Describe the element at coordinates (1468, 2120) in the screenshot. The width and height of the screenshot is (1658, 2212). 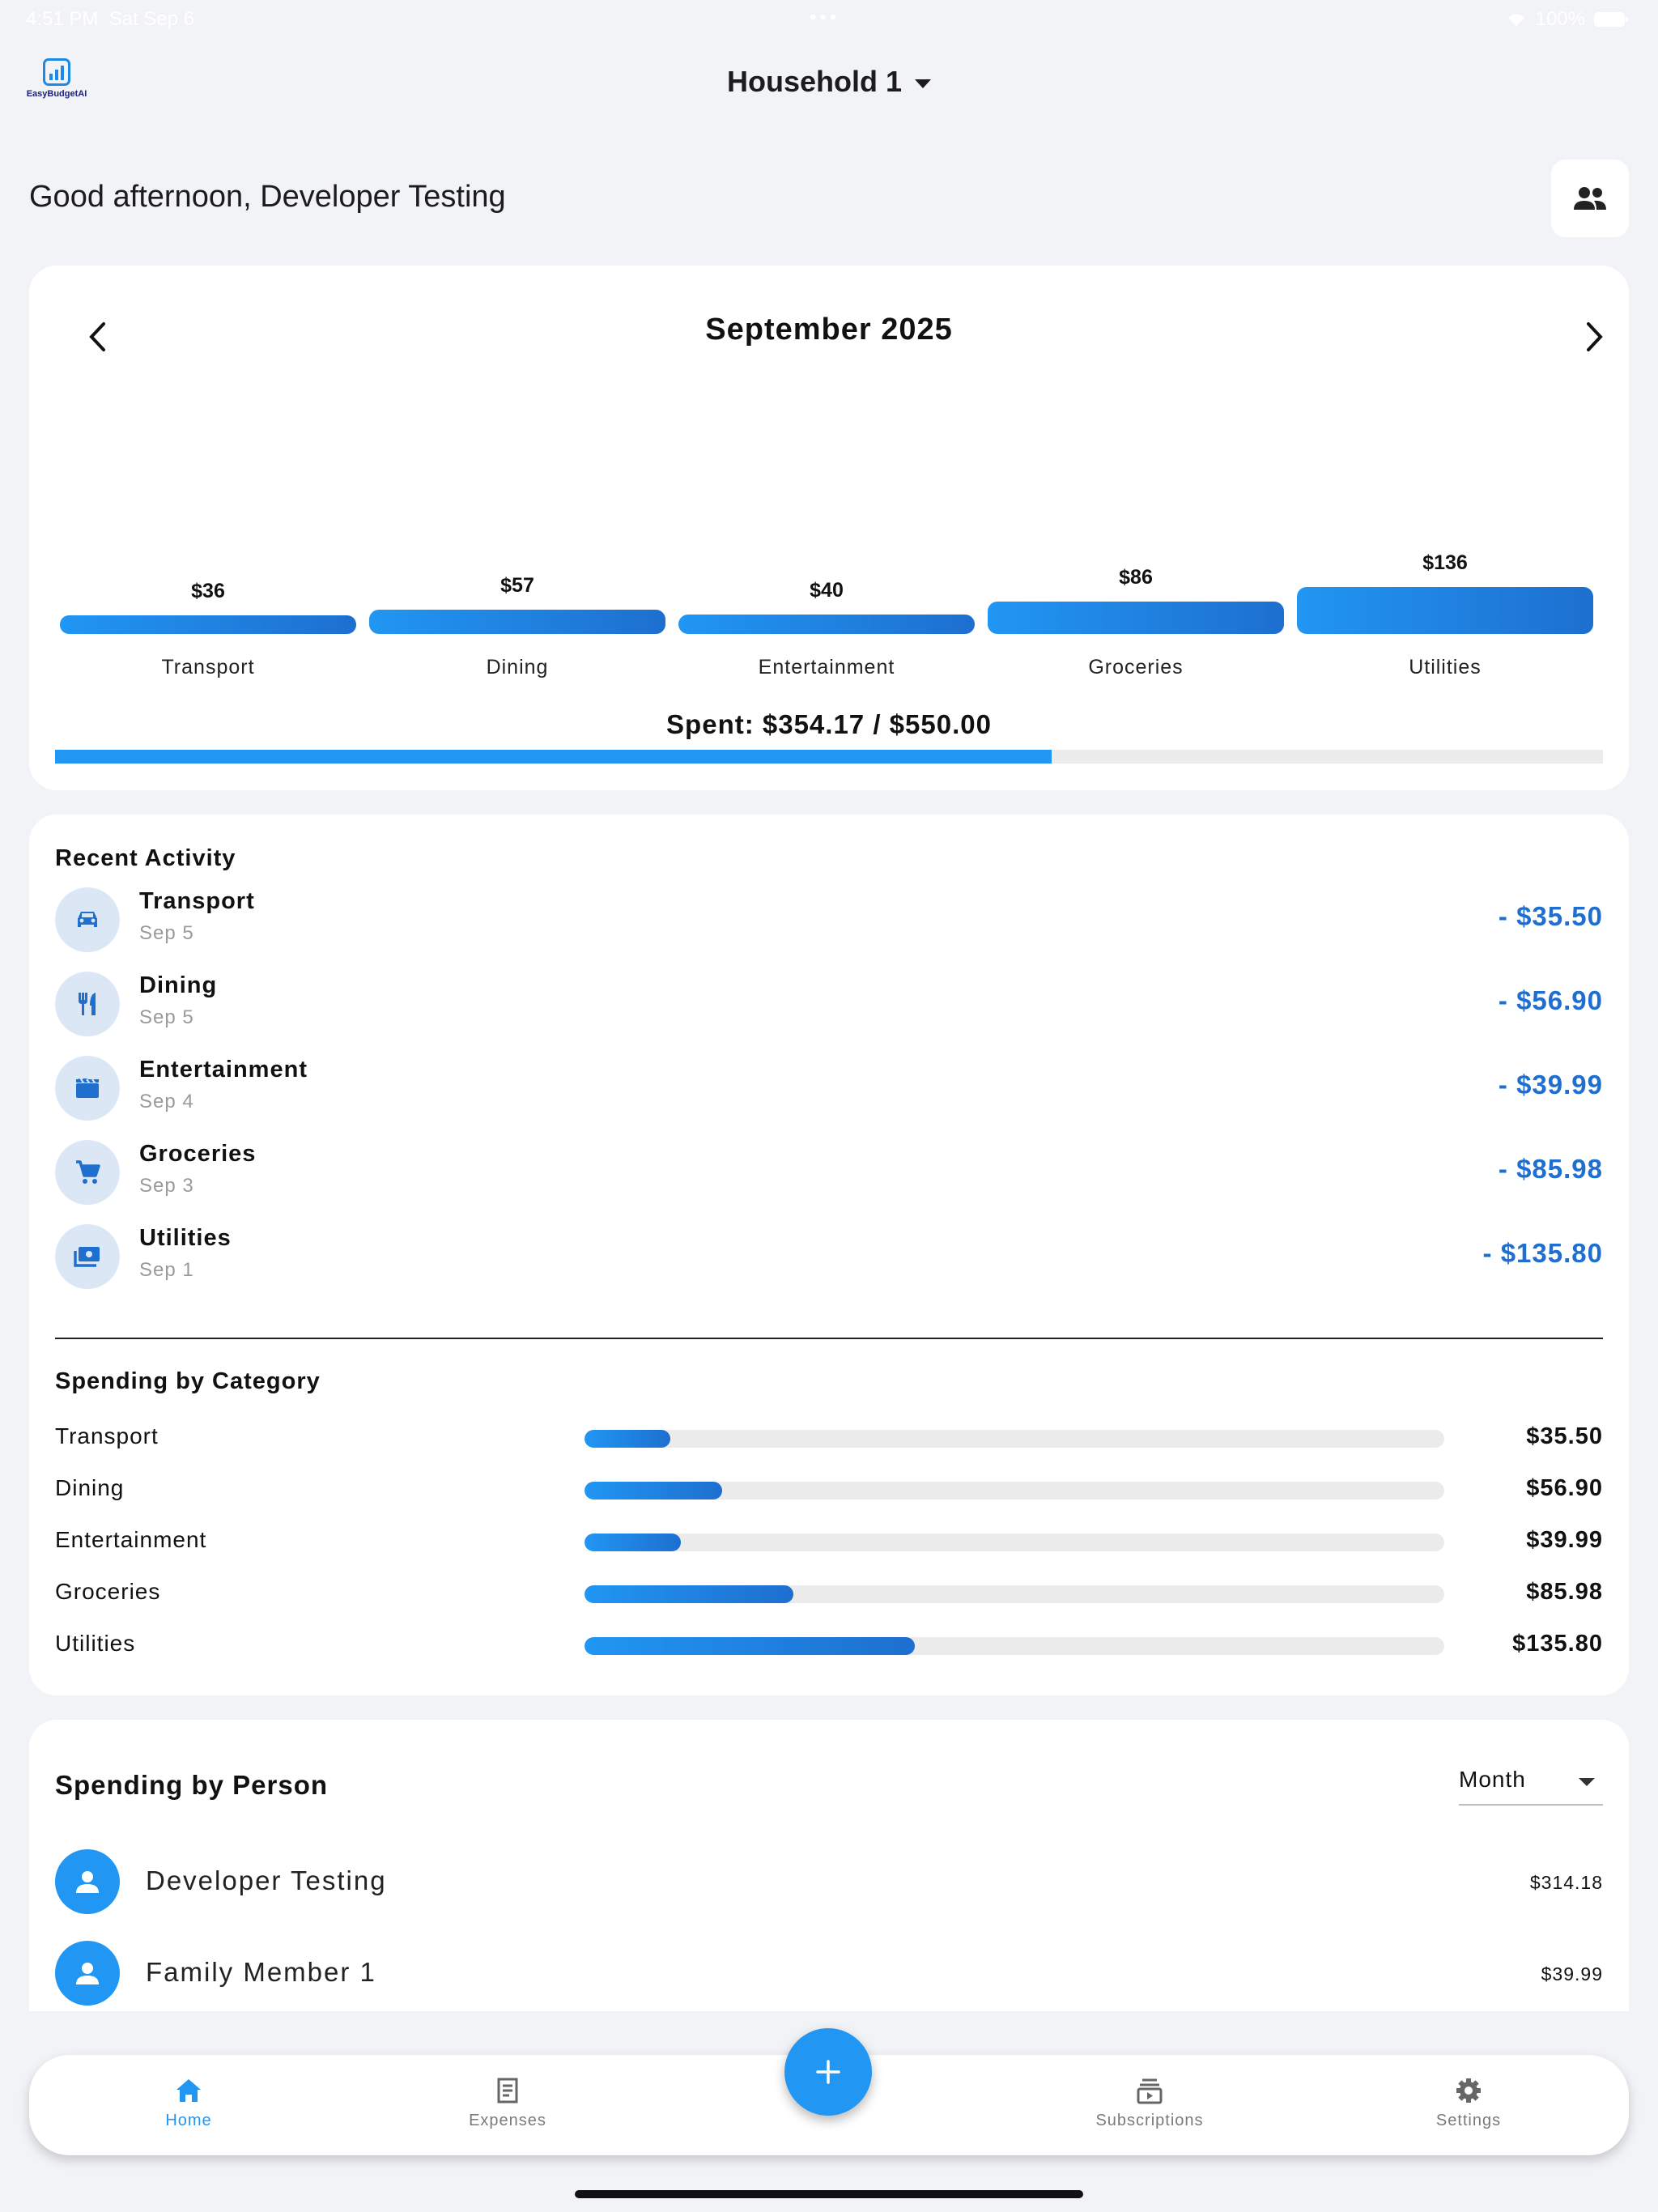
I see `nav-settings-label: Settings` at that location.